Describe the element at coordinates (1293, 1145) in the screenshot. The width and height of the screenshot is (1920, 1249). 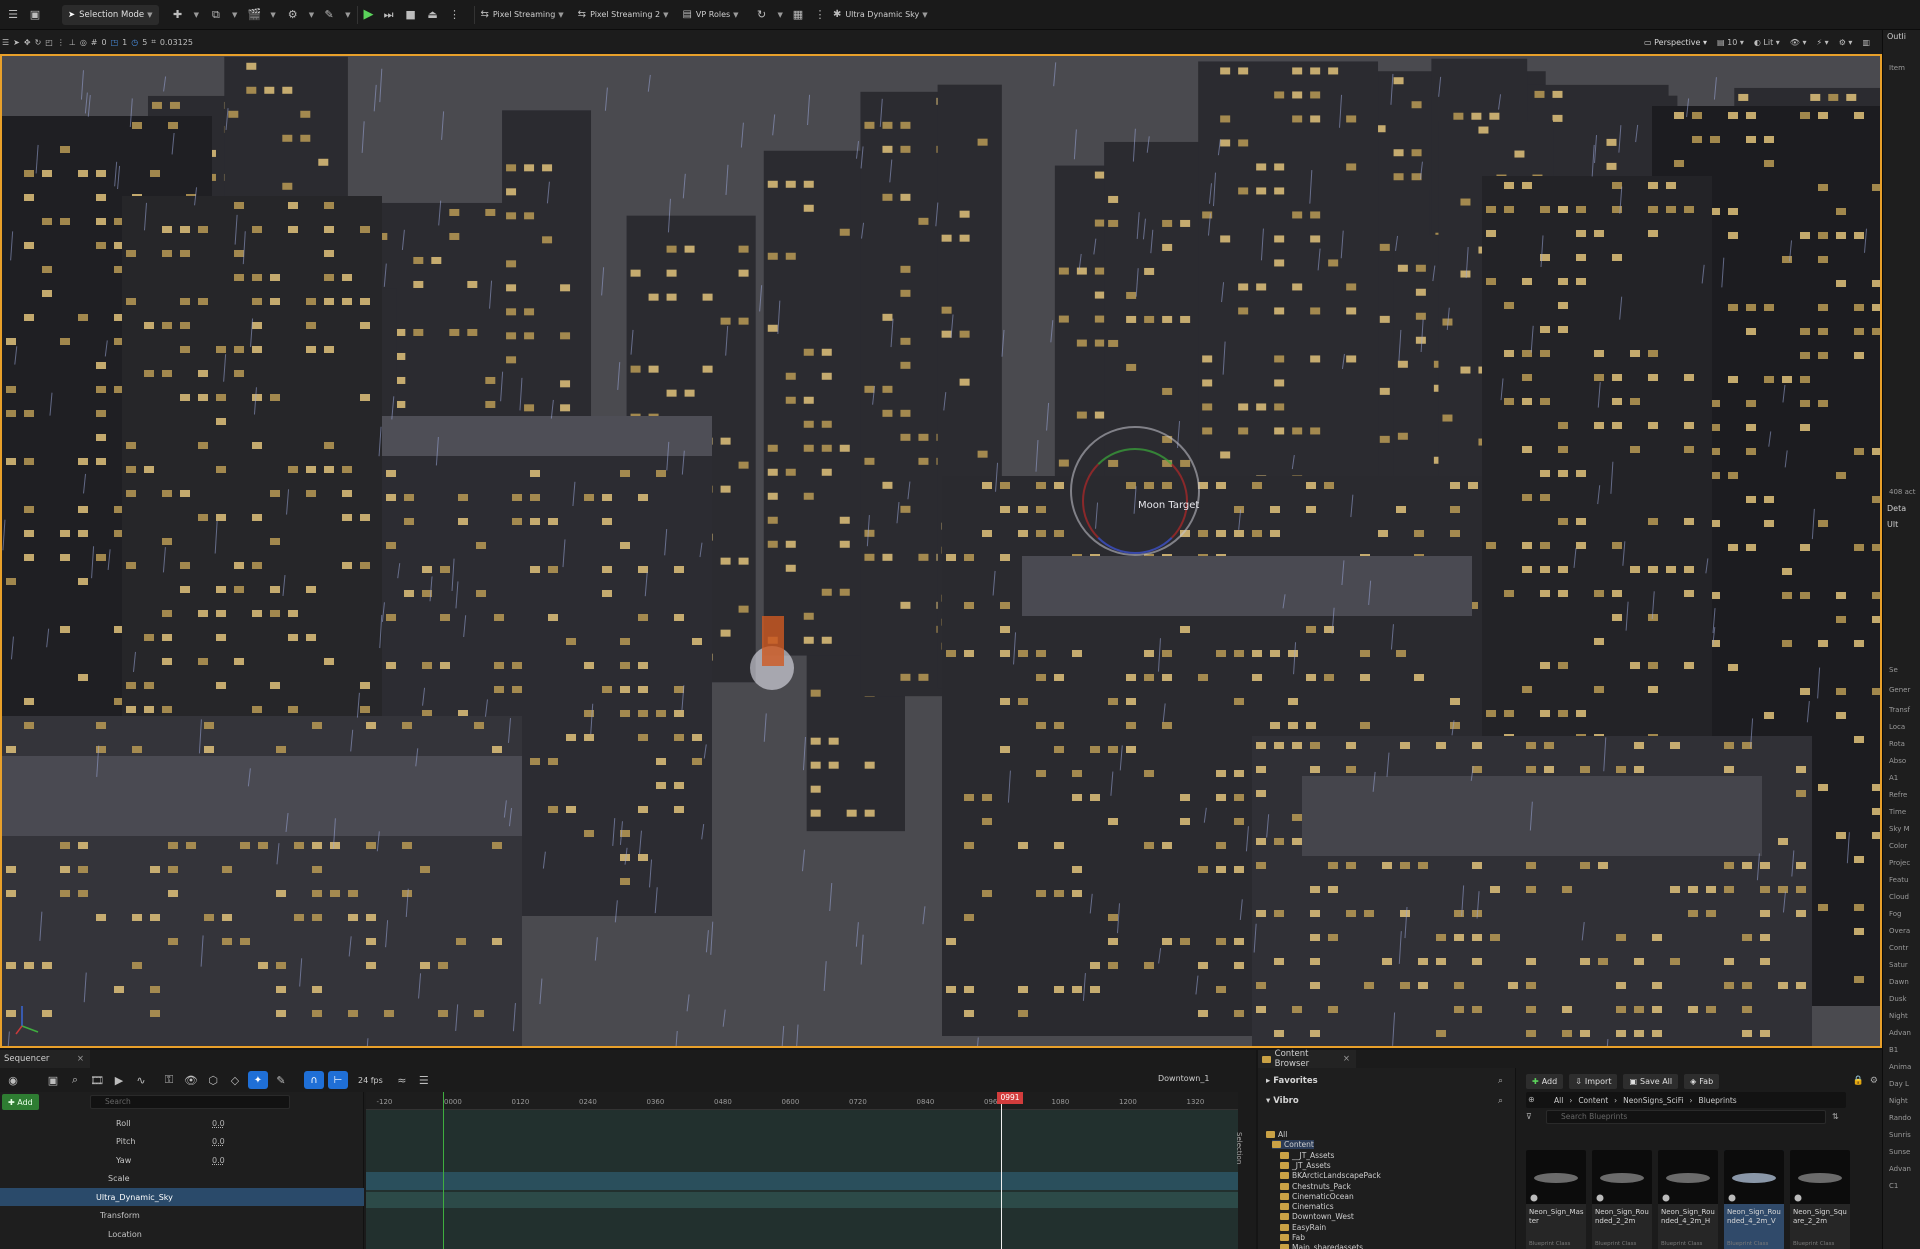
I see `tree-folder-item: Content` at that location.